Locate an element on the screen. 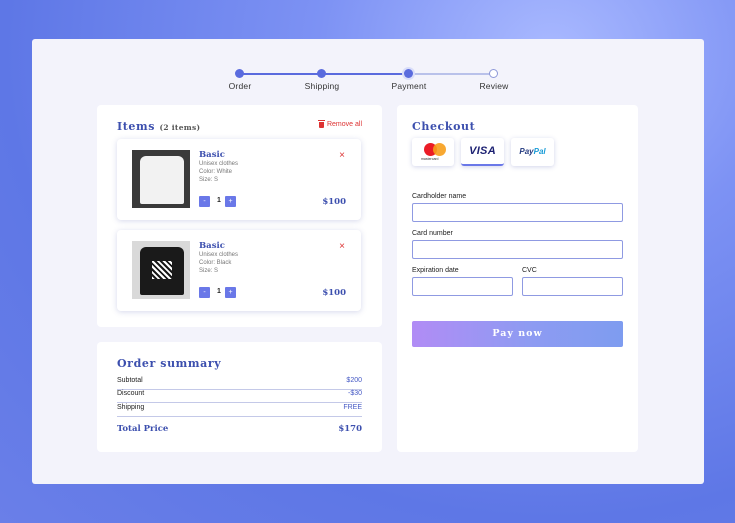 This screenshot has width=735, height=523. visa-icon: VISA is located at coordinates (482, 151).